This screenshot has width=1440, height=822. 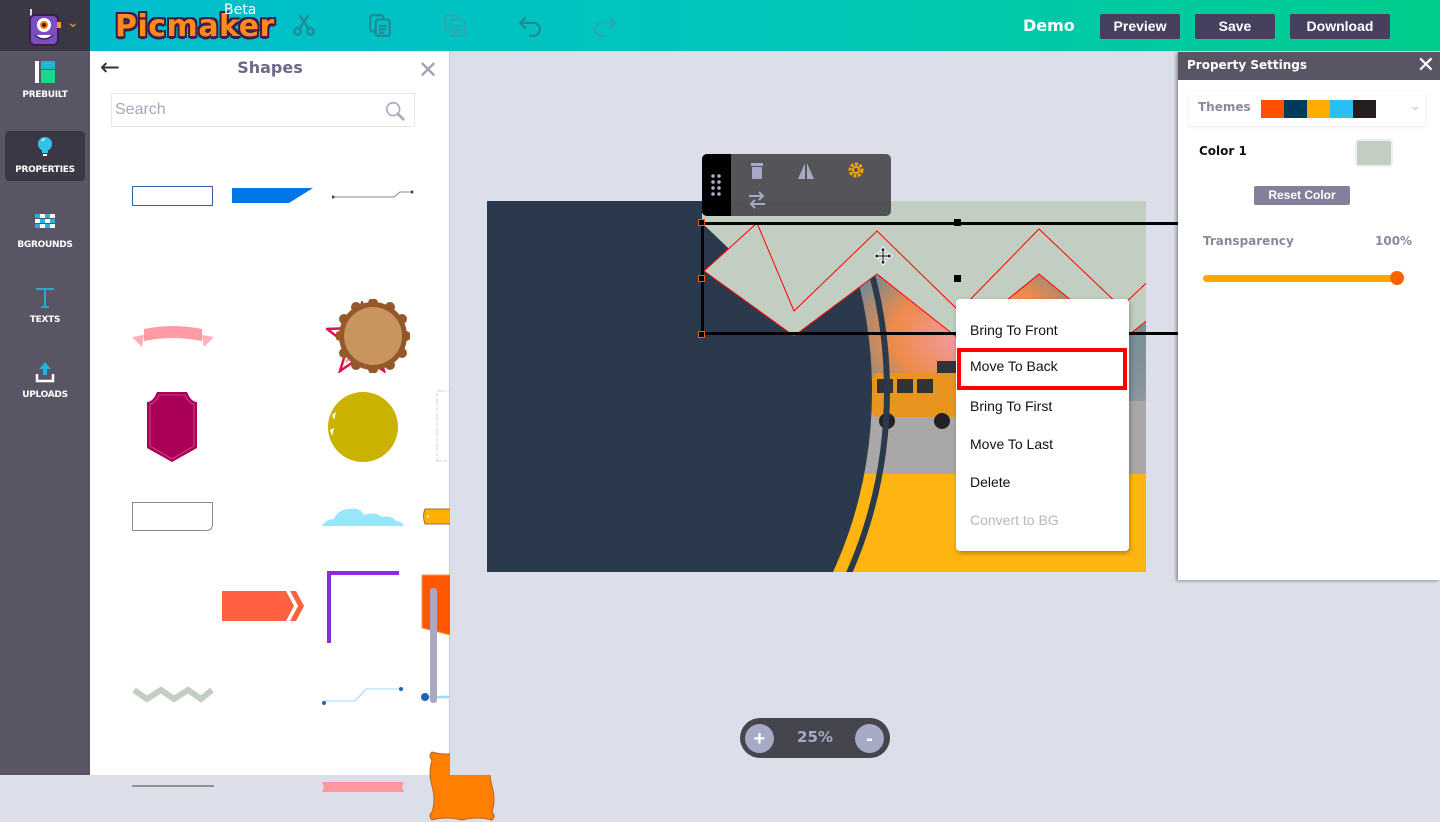 What do you see at coordinates (173, 696) in the screenshot?
I see `shape-sage-zigzag` at bounding box center [173, 696].